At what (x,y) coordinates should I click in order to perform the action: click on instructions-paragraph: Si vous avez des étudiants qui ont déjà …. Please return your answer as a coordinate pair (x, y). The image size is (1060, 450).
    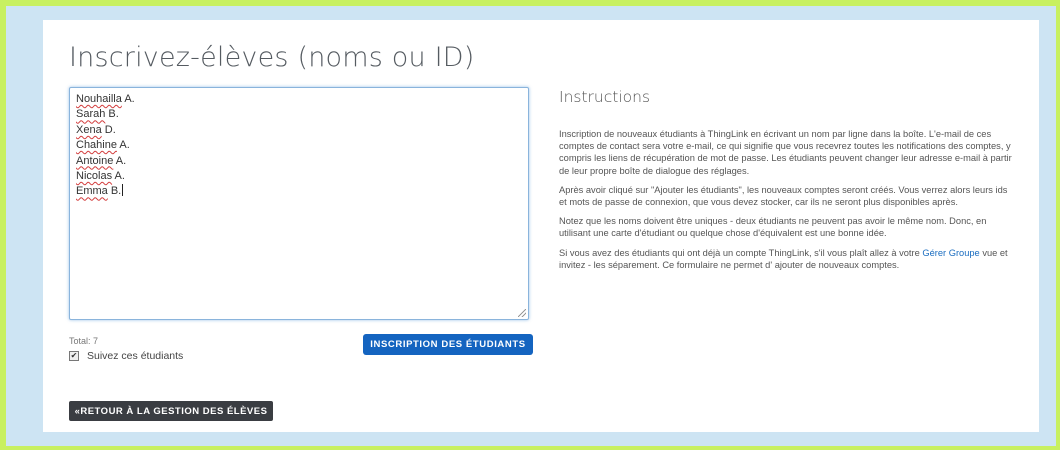
    Looking at the image, I should click on (783, 258).